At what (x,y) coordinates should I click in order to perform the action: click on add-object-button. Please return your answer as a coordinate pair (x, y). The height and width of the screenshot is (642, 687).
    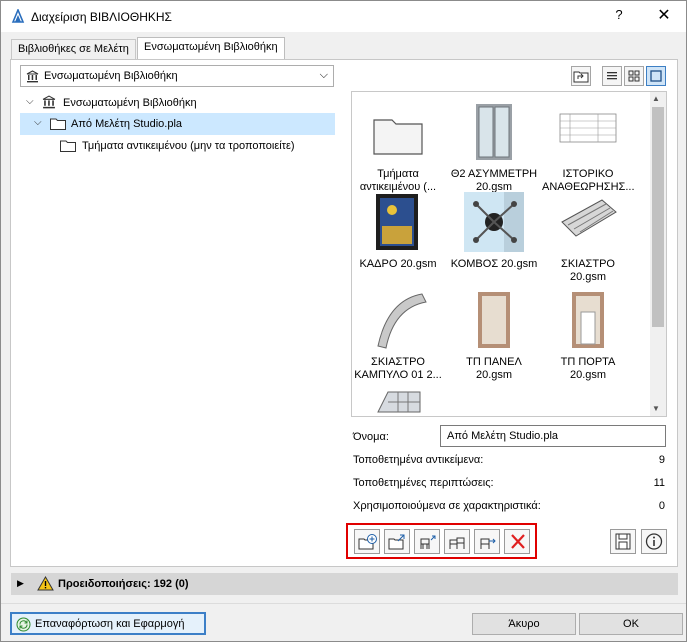
    Looking at the image, I should click on (427, 541).